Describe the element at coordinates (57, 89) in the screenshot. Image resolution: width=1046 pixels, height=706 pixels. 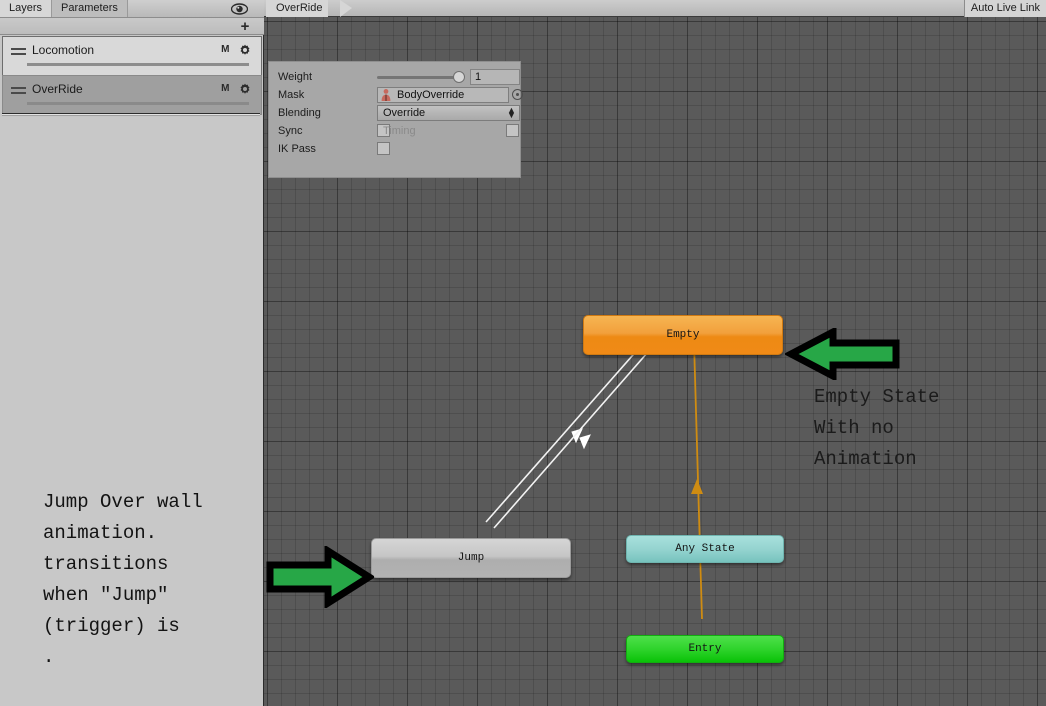
I see `layer-name-override: OverRide` at that location.